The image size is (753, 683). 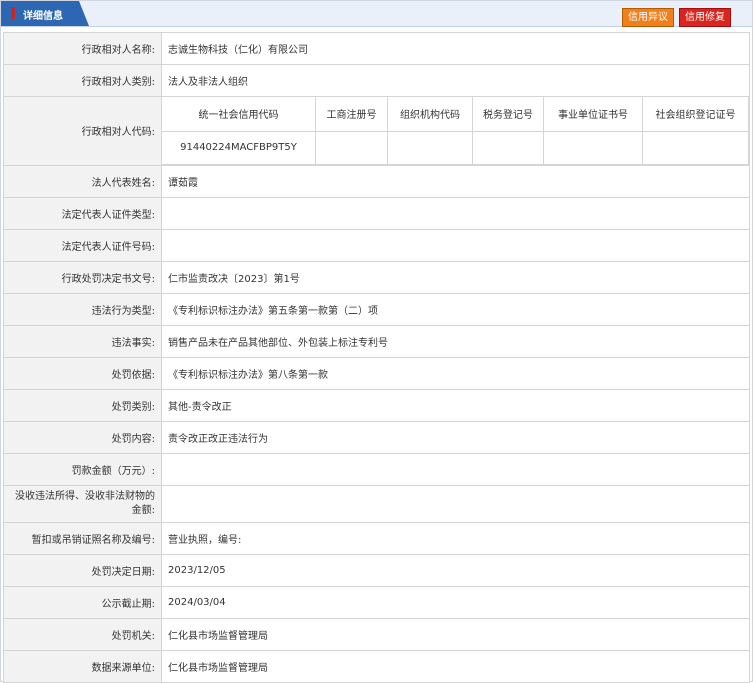 I want to click on field-value: 2023/12/05, so click(x=455, y=570).